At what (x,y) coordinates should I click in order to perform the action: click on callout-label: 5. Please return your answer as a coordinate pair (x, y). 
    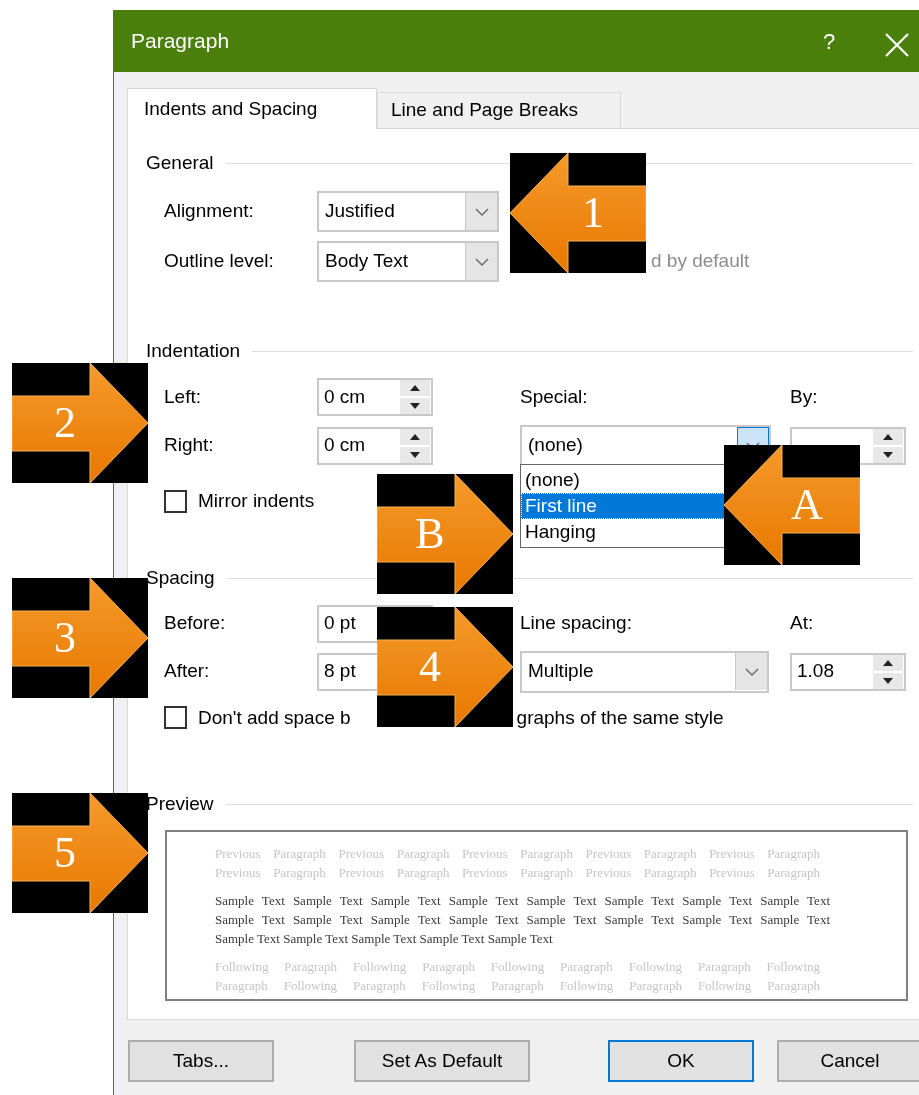
    Looking at the image, I should click on (65, 853).